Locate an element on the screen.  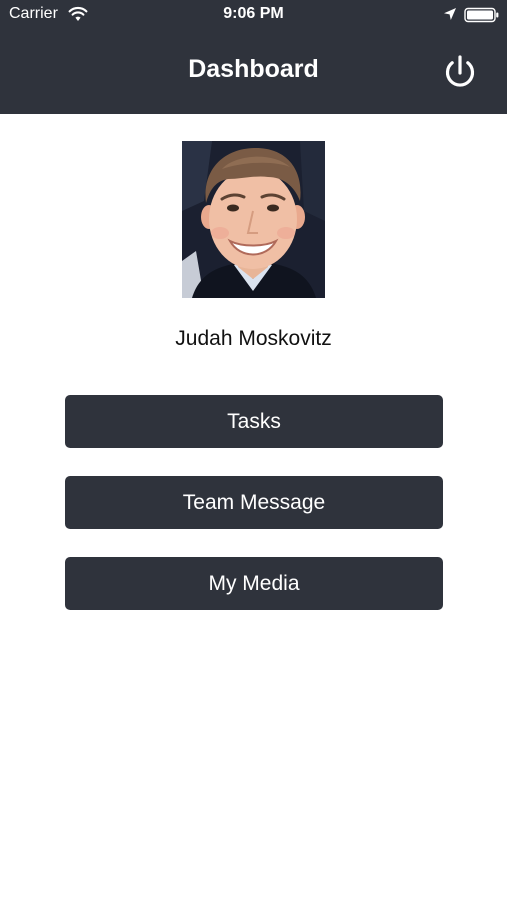
header: Carrier 9:06 PM Dashboard is located at coordinates (253, 57).